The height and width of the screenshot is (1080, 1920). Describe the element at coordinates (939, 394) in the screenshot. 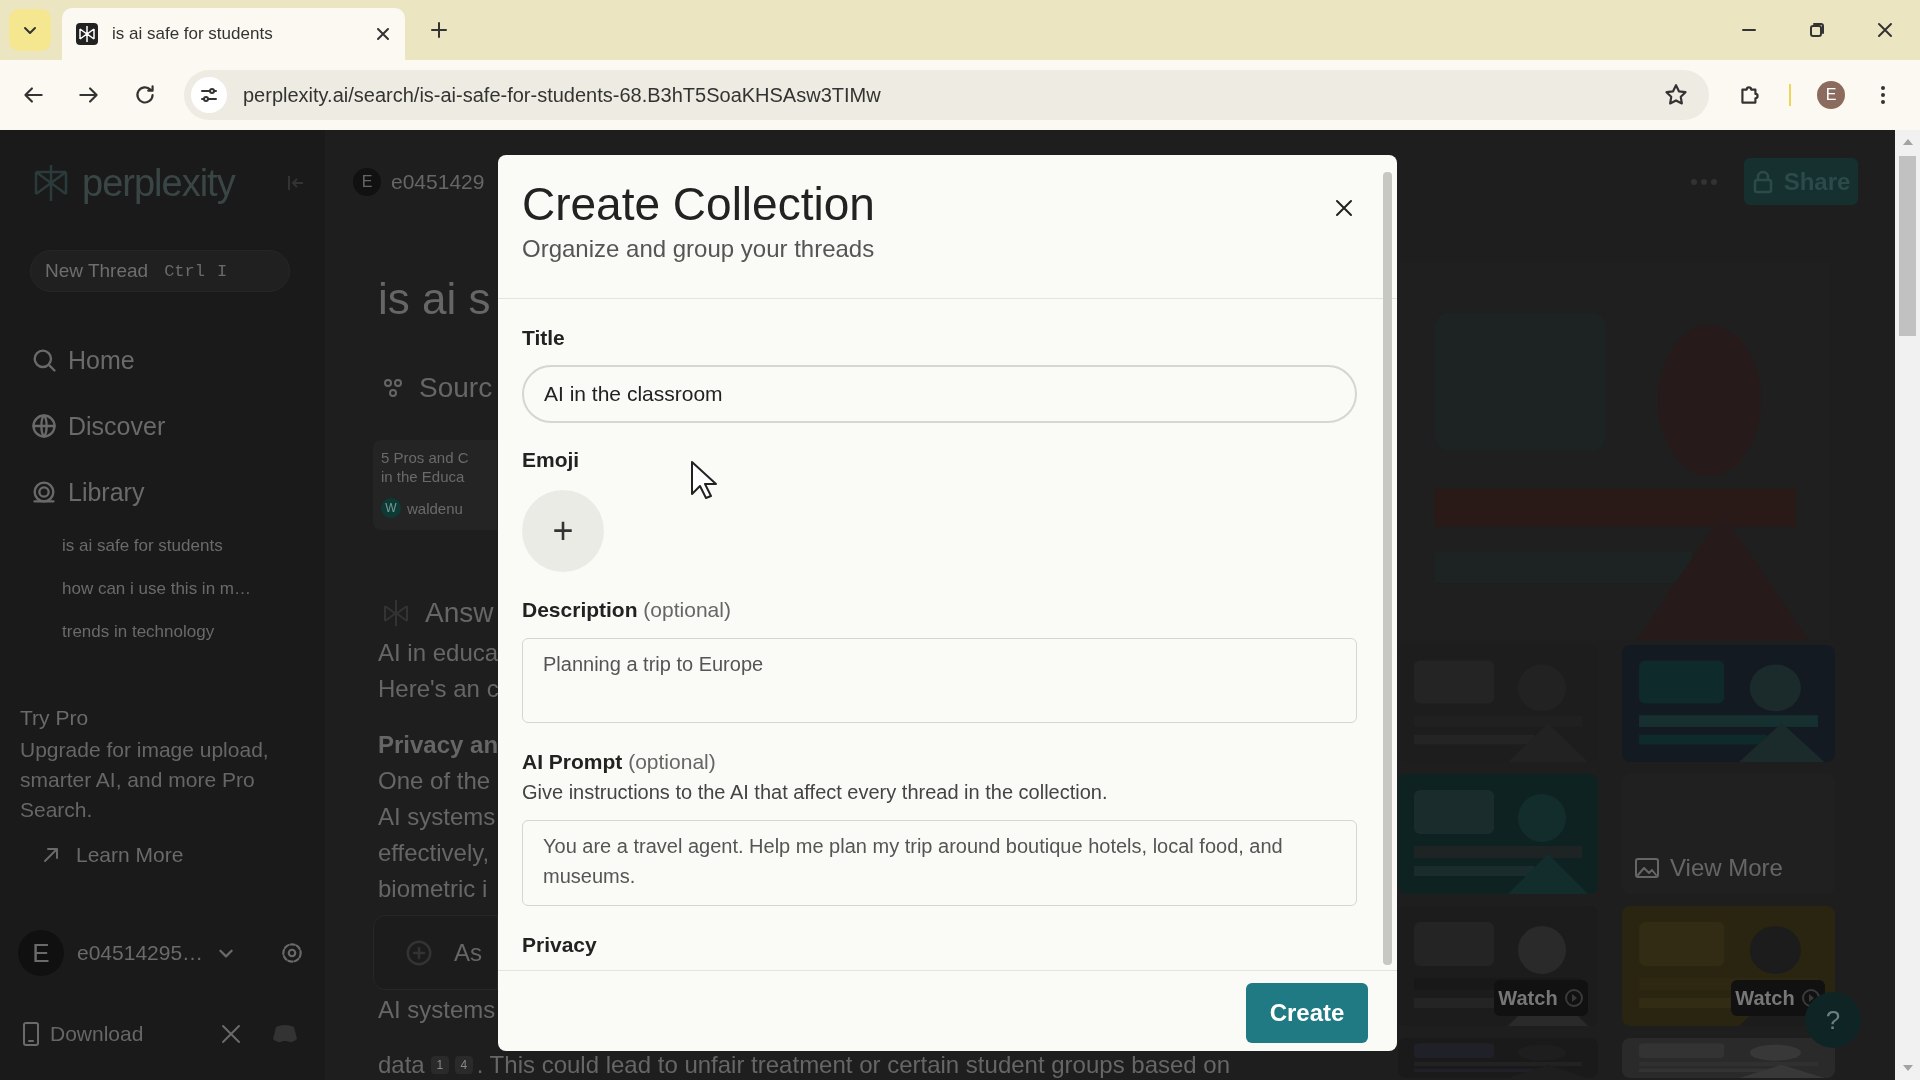

I see `title-field: AI in the classroom` at that location.